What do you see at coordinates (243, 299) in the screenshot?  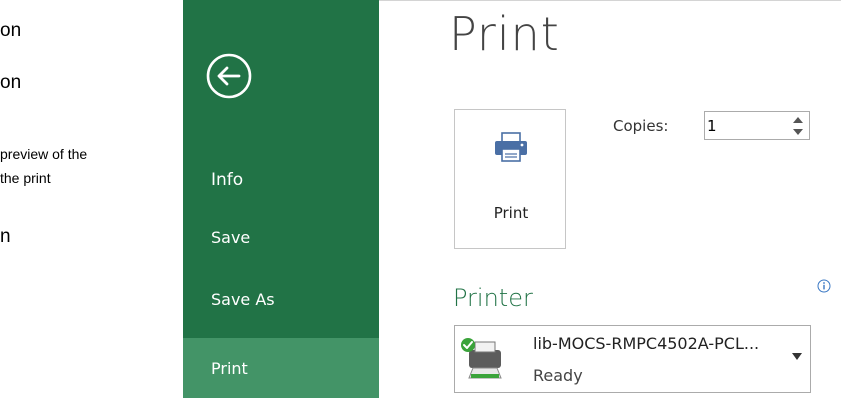 I see `sidebar-item-label: Save As` at bounding box center [243, 299].